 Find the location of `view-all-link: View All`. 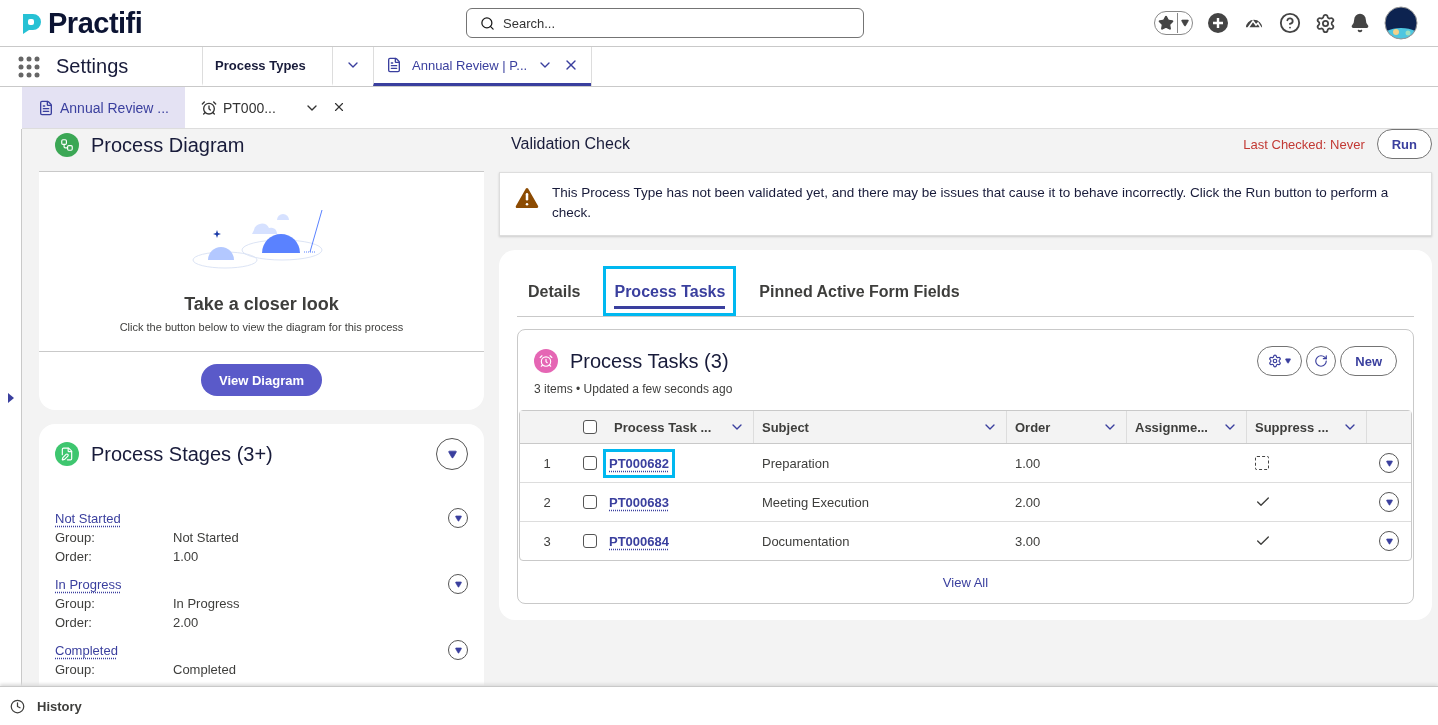

view-all-link: View All is located at coordinates (965, 582).